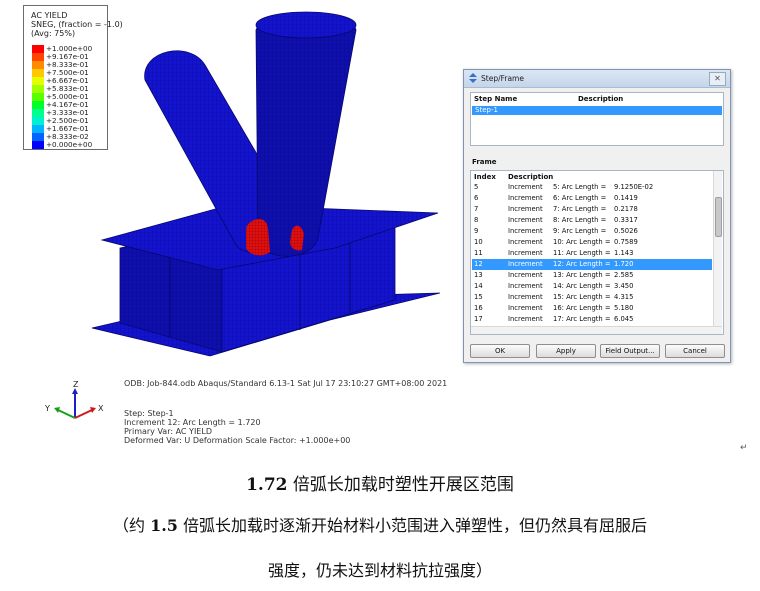 The width and height of the screenshot is (760, 591). I want to click on scrollbar-thumb, so click(718, 217).